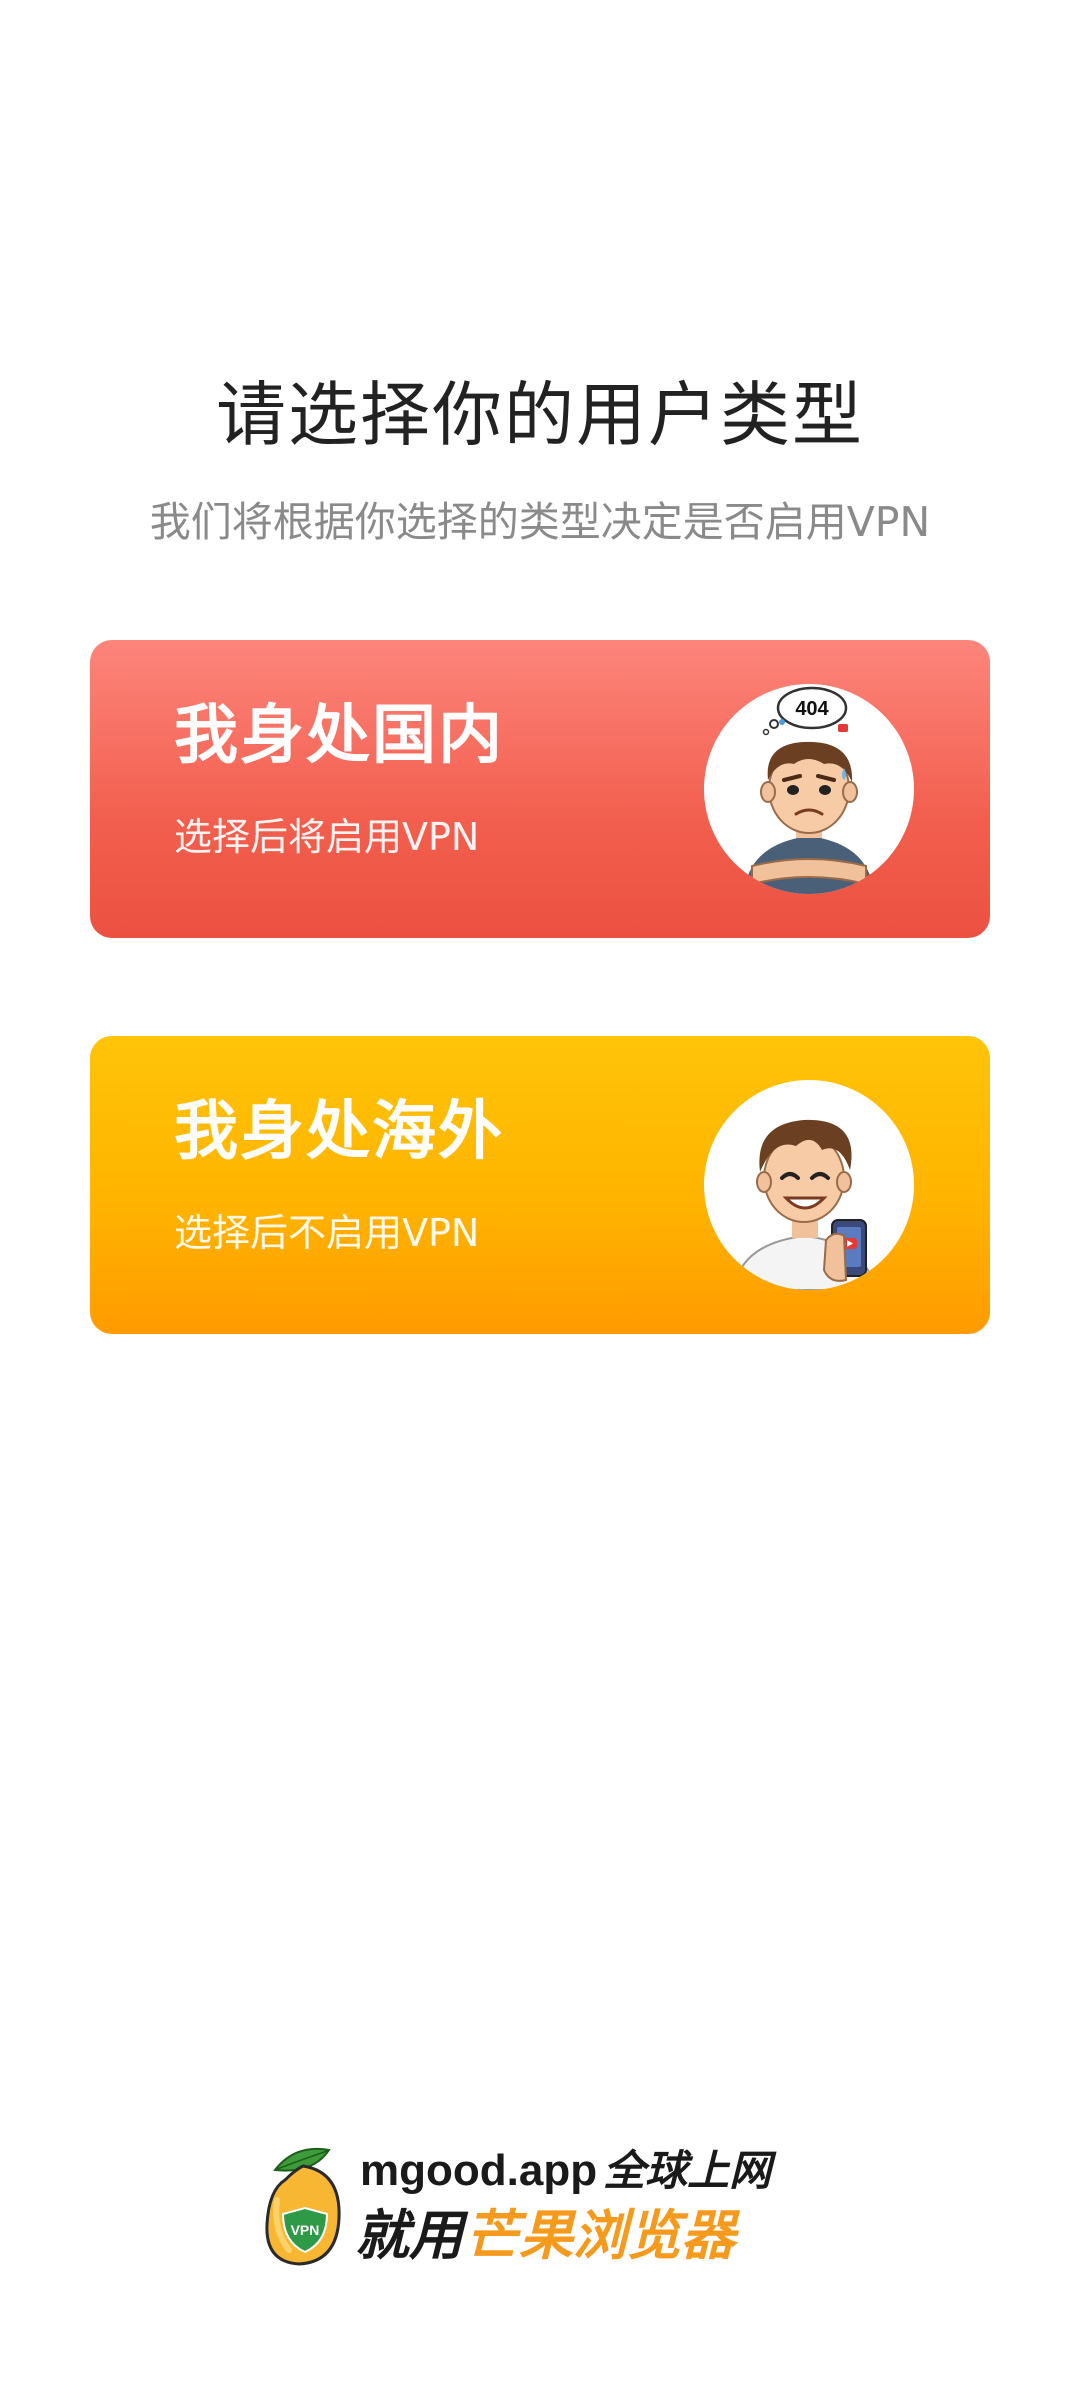  What do you see at coordinates (409, 2235) in the screenshot?
I see `brand-prefix: 就用` at bounding box center [409, 2235].